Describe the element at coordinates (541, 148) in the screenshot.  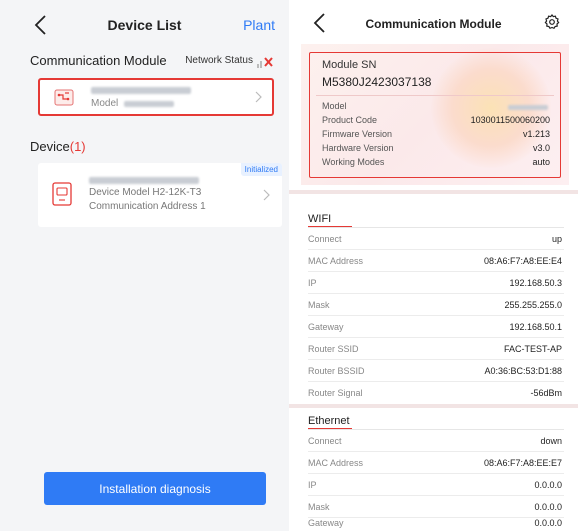
I see `info-value: v3.0` at that location.